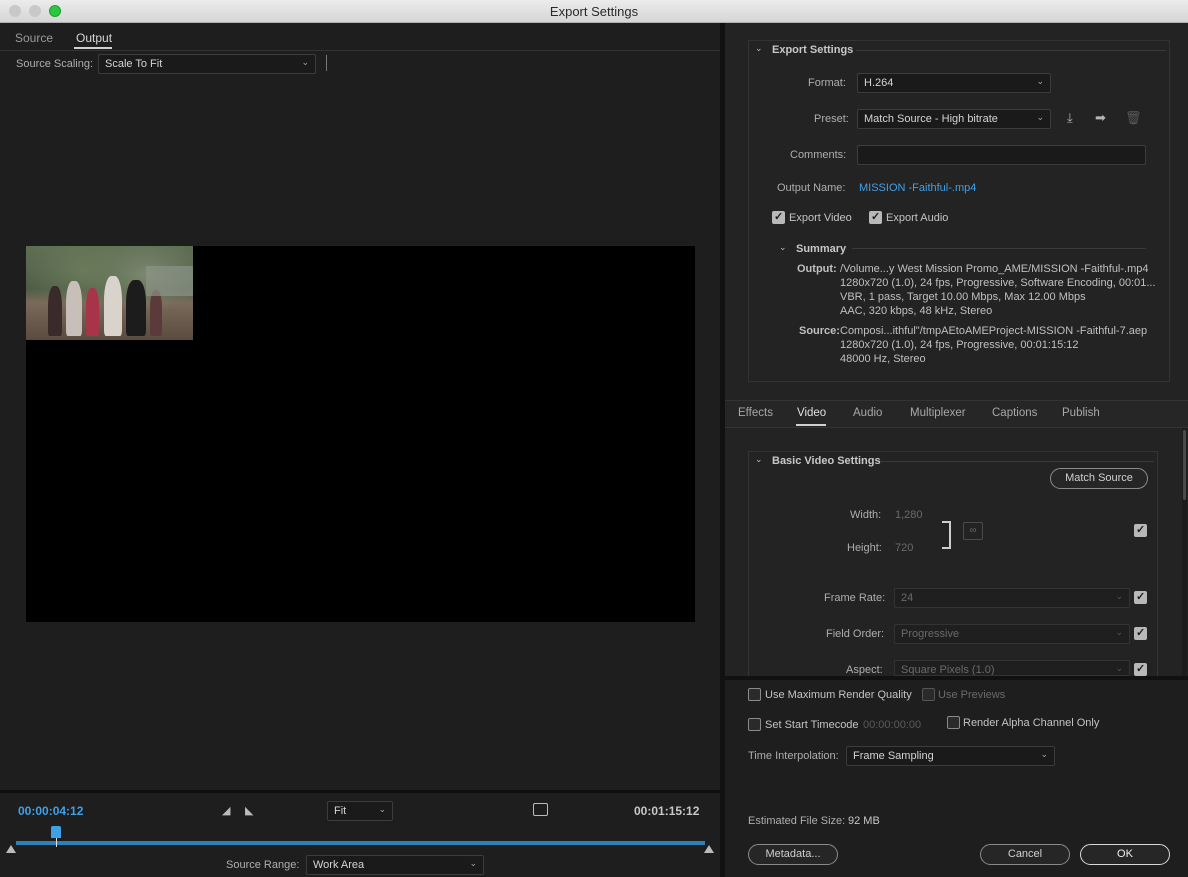 The width and height of the screenshot is (1188, 877). Describe the element at coordinates (820, 218) in the screenshot. I see `export-video-label: Export Video` at that location.